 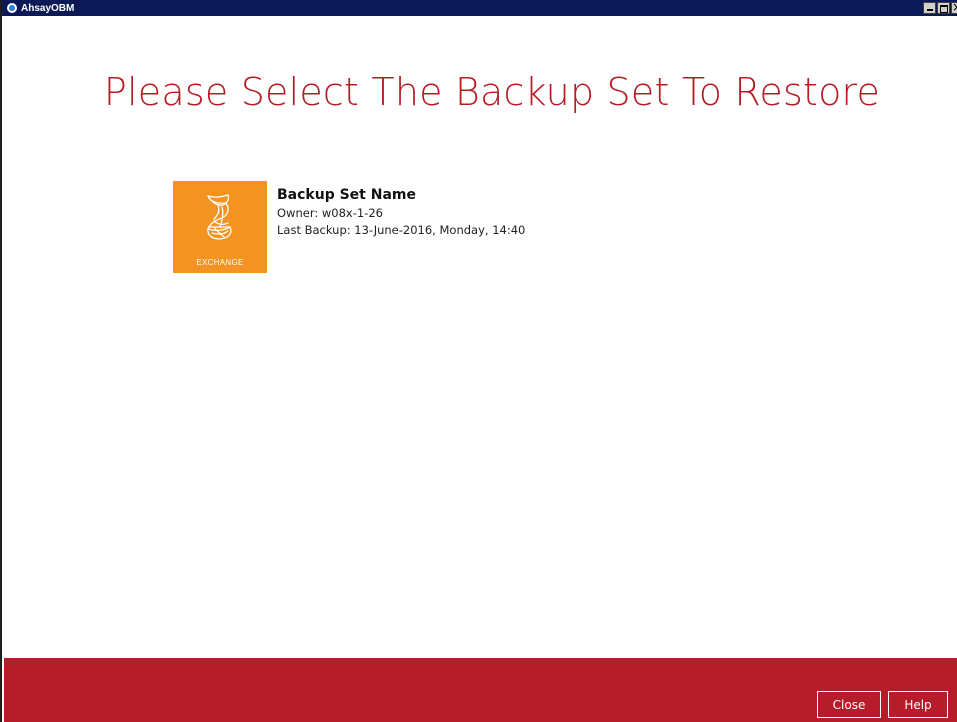 What do you see at coordinates (480, 690) in the screenshot?
I see `footer-bar: Close Help` at bounding box center [480, 690].